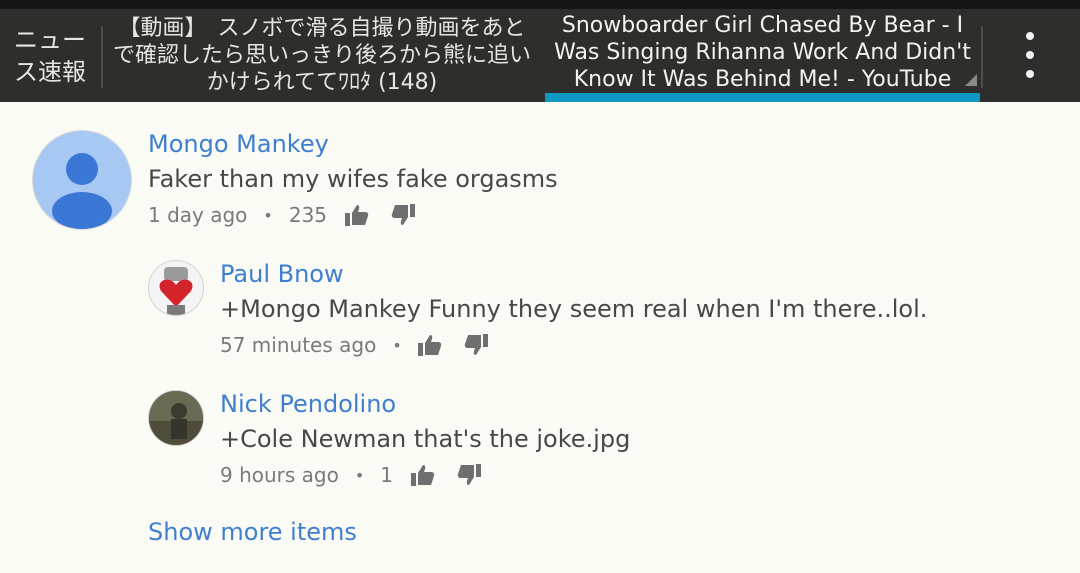  Describe the element at coordinates (308, 215) in the screenshot. I see `like-count: 235` at that location.